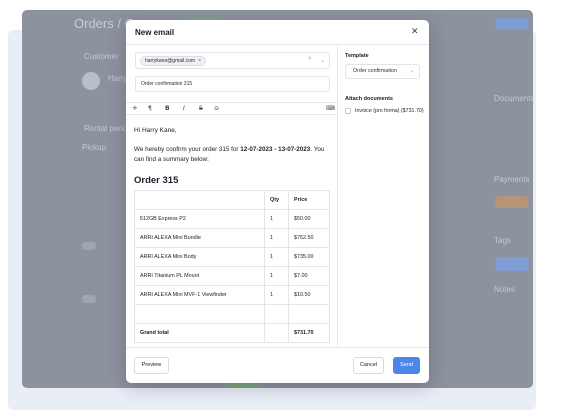 The image size is (575, 418). I want to click on table-row: ARRI ALEXA Mini Body 1 $735.00, so click(232, 257).